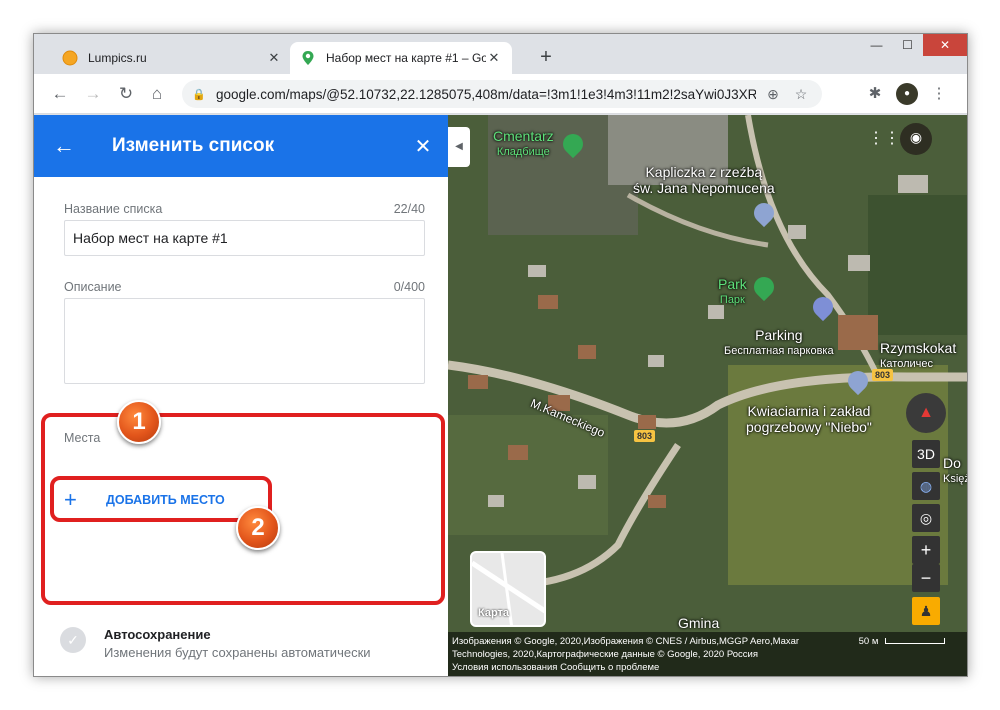  Describe the element at coordinates (508, 589) in the screenshot. I see `map-layer-thumbnail: Карта` at that location.